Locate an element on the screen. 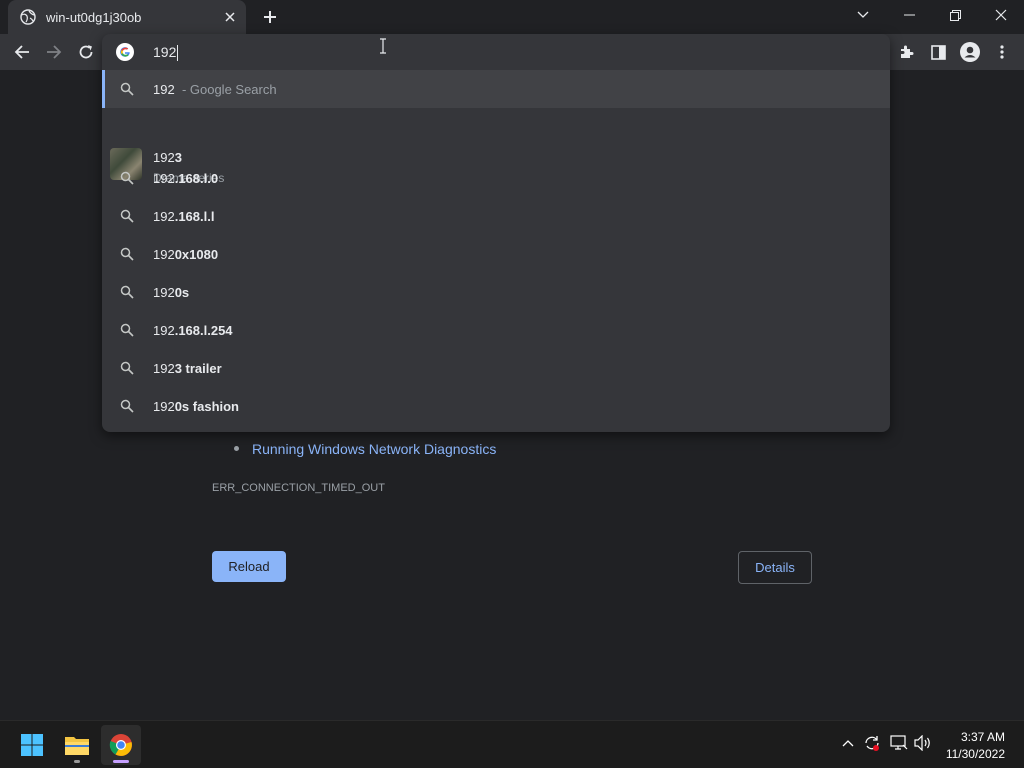 This screenshot has height=768, width=1024. suggestion-text: 1920s fashion is located at coordinates (196, 406).